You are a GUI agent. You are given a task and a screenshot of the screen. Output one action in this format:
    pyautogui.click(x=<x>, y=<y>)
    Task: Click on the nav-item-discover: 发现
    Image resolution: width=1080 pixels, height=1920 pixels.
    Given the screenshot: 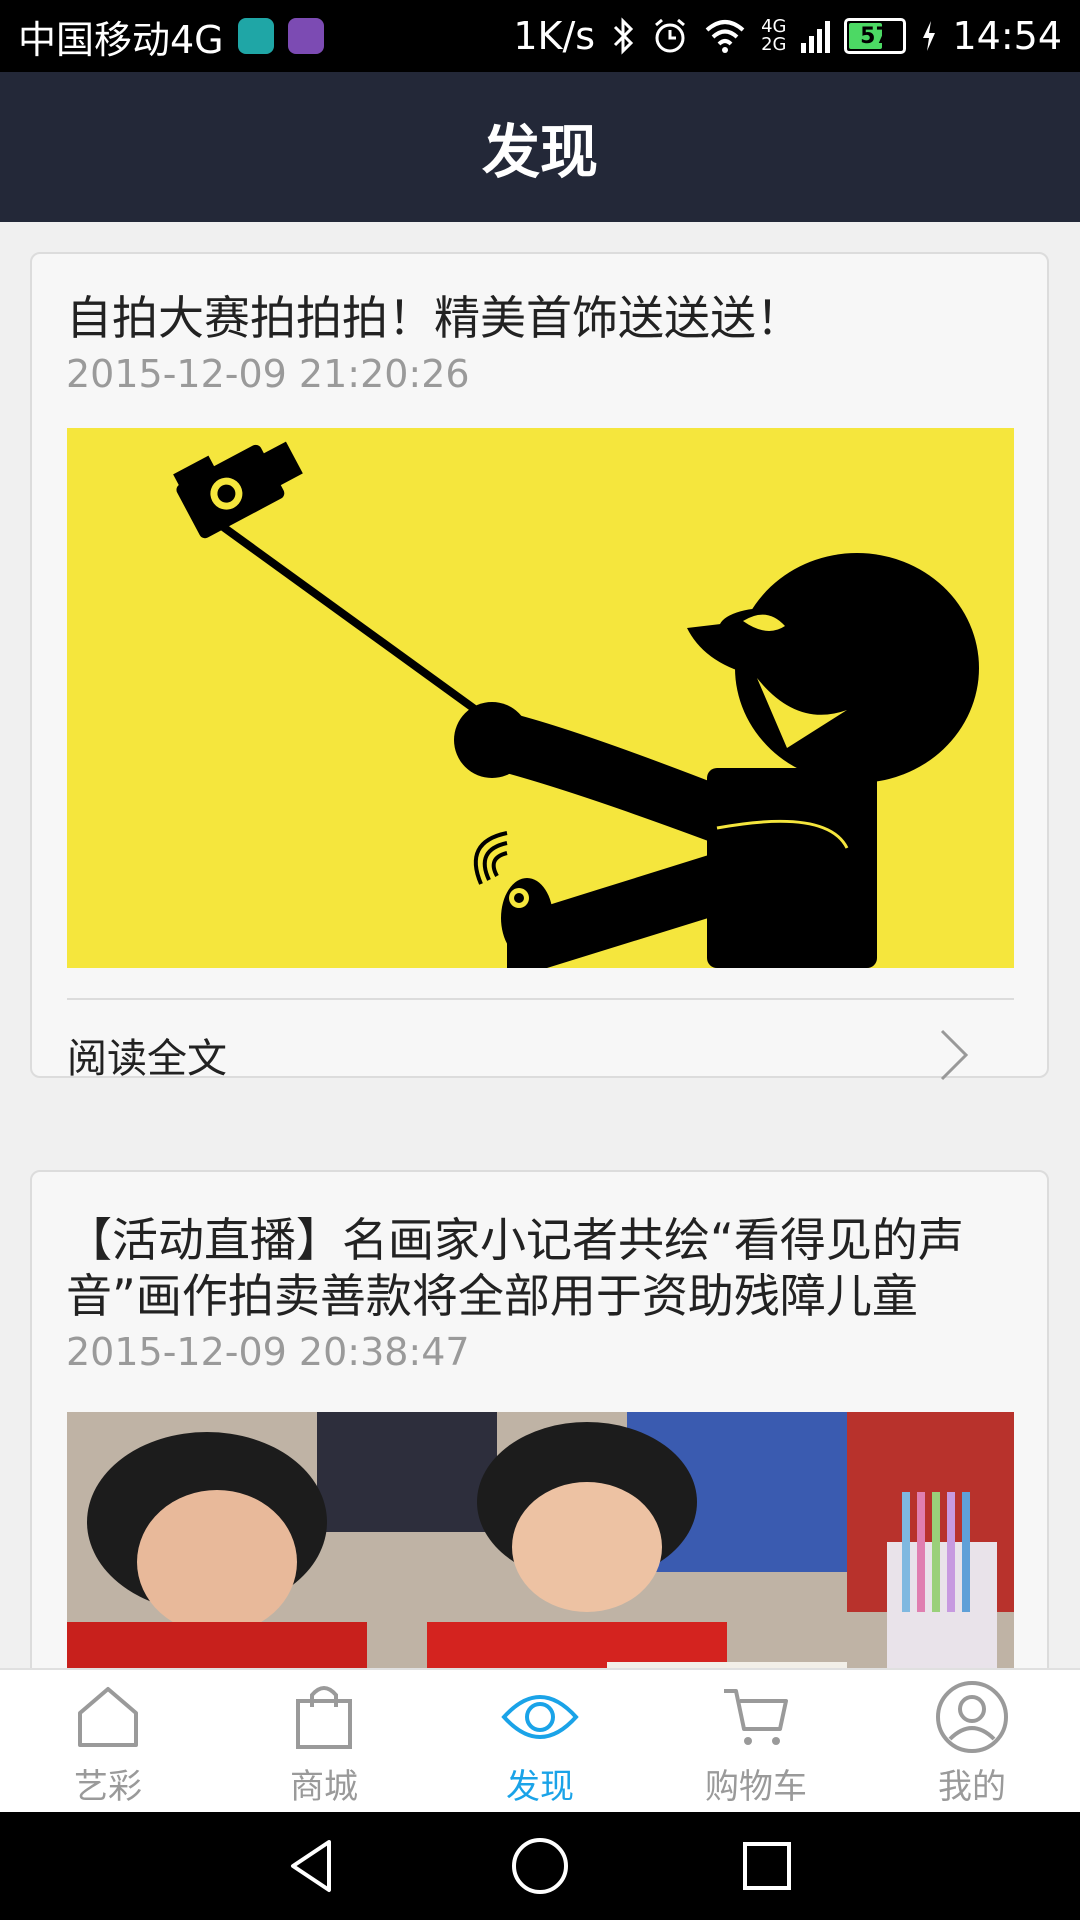 What is the action you would take?
    pyautogui.click(x=540, y=1742)
    